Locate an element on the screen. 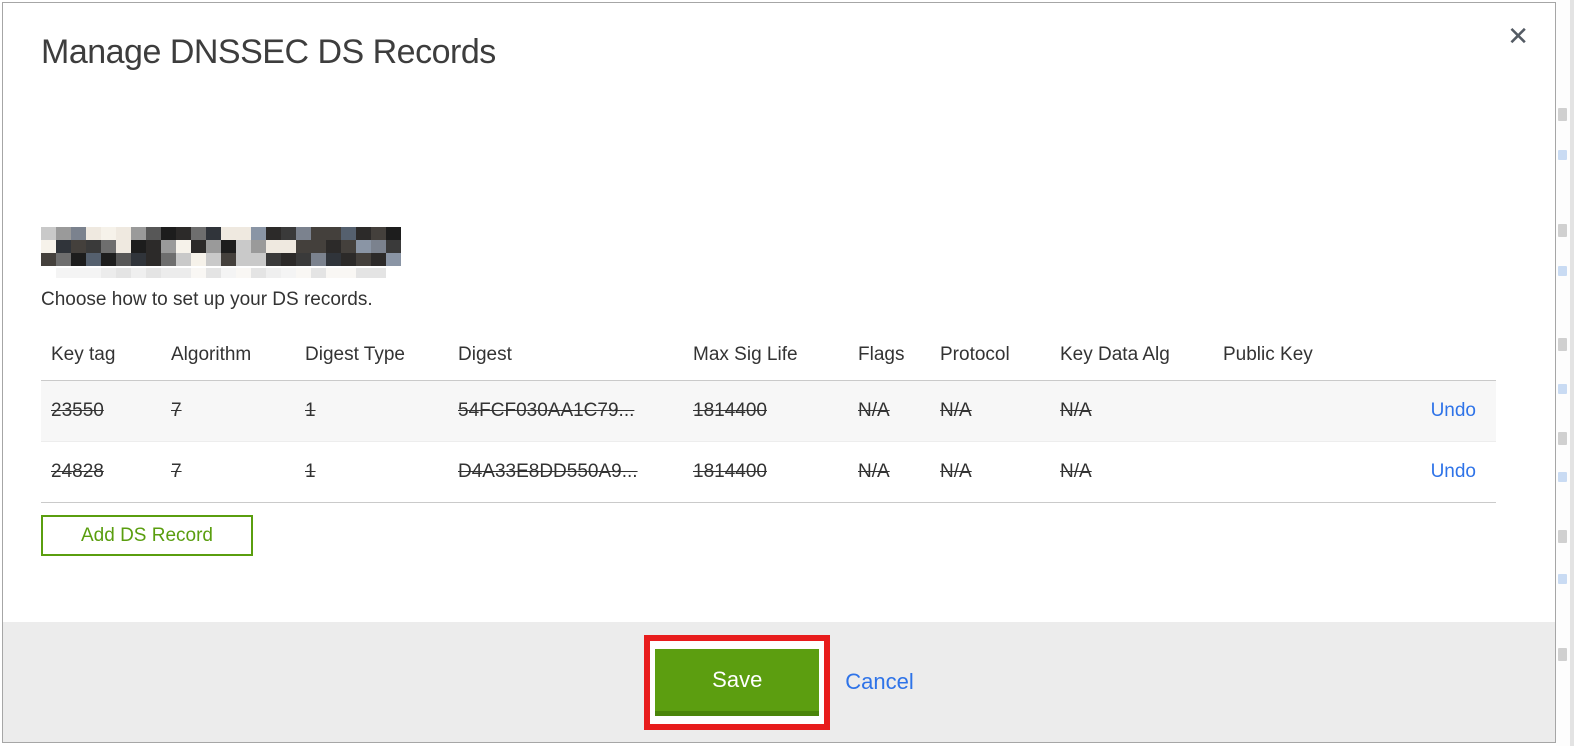  column-header-algorithm: Algorithm is located at coordinates (211, 354).